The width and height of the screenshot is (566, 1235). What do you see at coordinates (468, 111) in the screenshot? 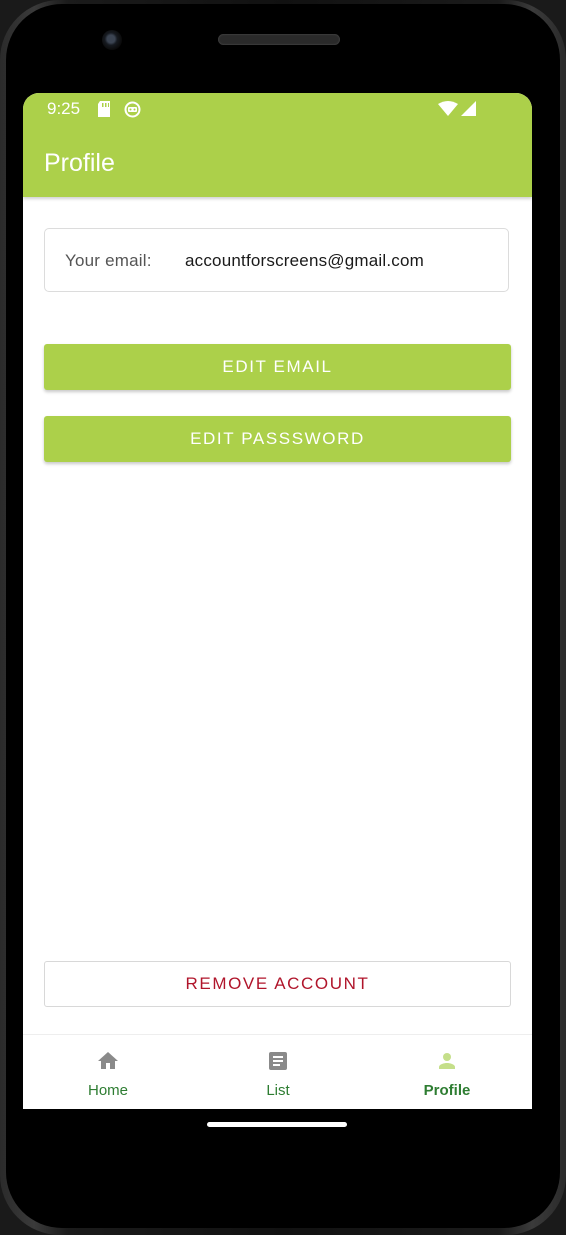
I see `signal-icon` at bounding box center [468, 111].